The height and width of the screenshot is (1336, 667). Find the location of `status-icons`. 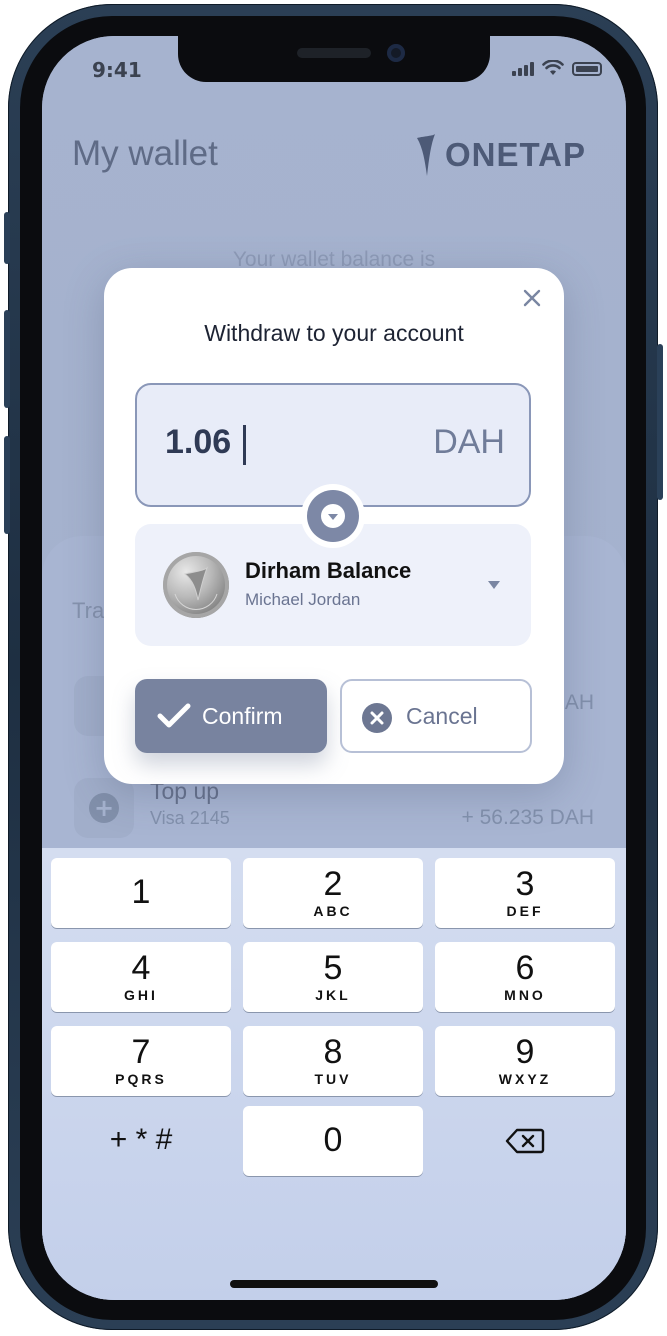

status-icons is located at coordinates (557, 68).